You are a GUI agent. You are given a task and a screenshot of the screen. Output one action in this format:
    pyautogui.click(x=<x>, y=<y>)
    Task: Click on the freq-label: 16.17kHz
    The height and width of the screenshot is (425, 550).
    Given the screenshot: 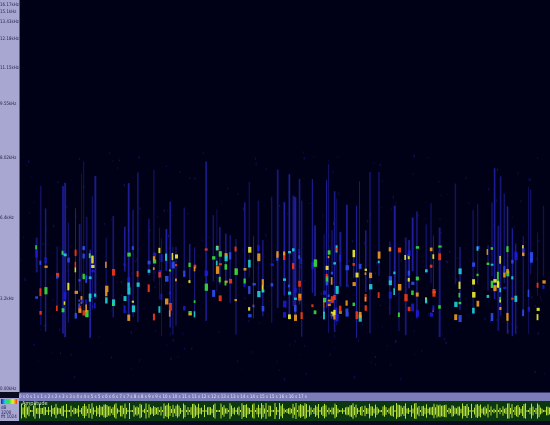 What is the action you would take?
    pyautogui.click(x=9, y=4)
    